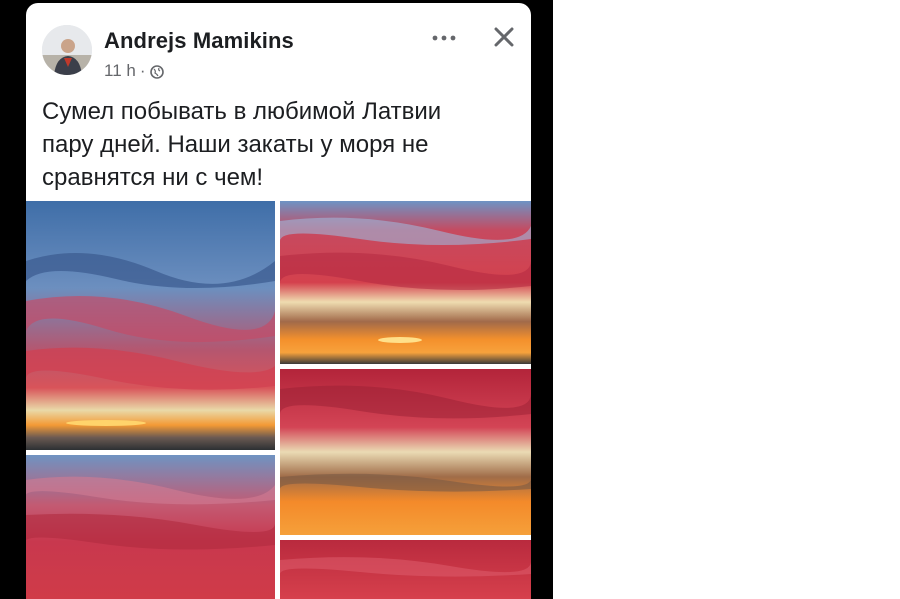 The image size is (900, 599). I want to click on post-header: Andrejs Mamikins 11 h ·, so click(278, 48).